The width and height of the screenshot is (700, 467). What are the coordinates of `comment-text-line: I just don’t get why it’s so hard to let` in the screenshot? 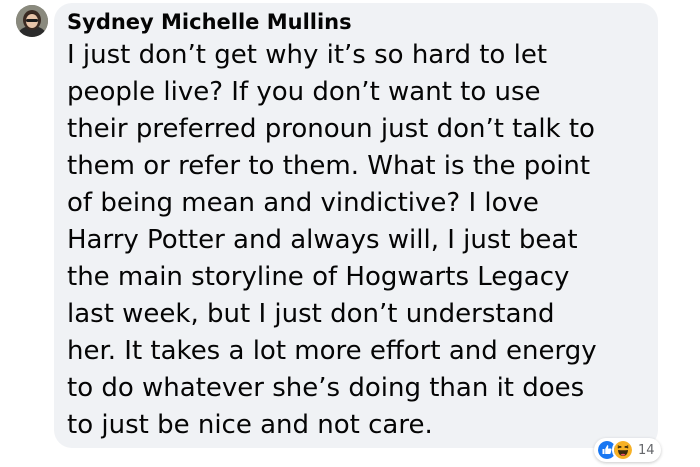 It's located at (307, 55).